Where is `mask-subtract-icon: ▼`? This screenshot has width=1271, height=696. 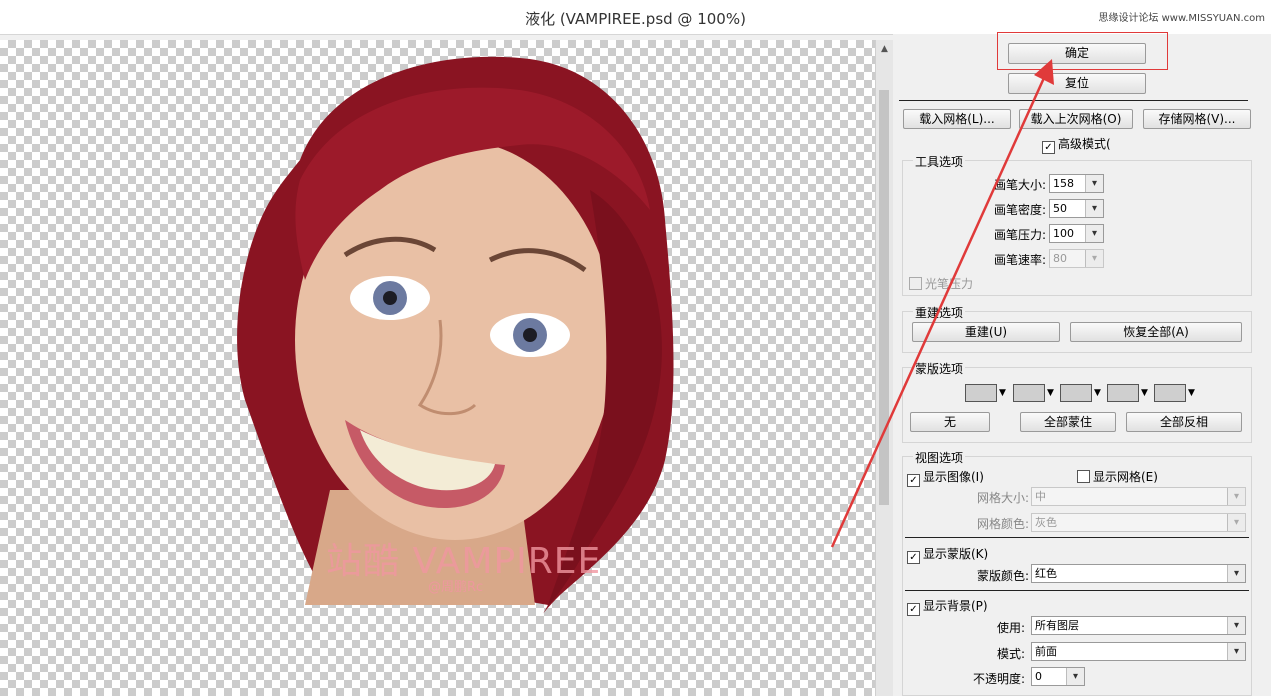
mask-subtract-icon: ▼ is located at coordinates (1084, 393).